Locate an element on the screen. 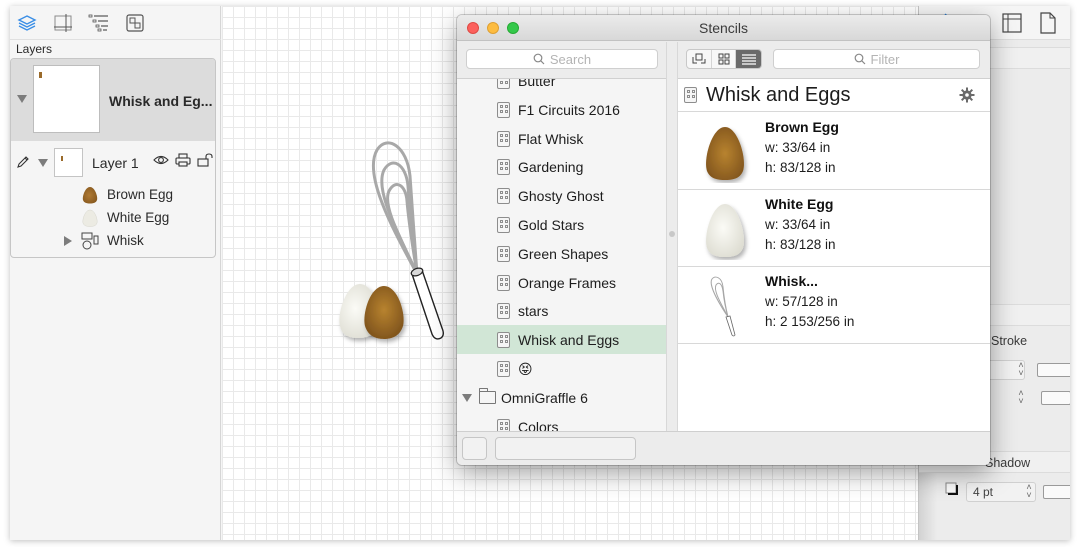 Image resolution: width=1080 pixels, height=547 pixels. stencil-list-item: Ghosty Ghost is located at coordinates (561, 195).